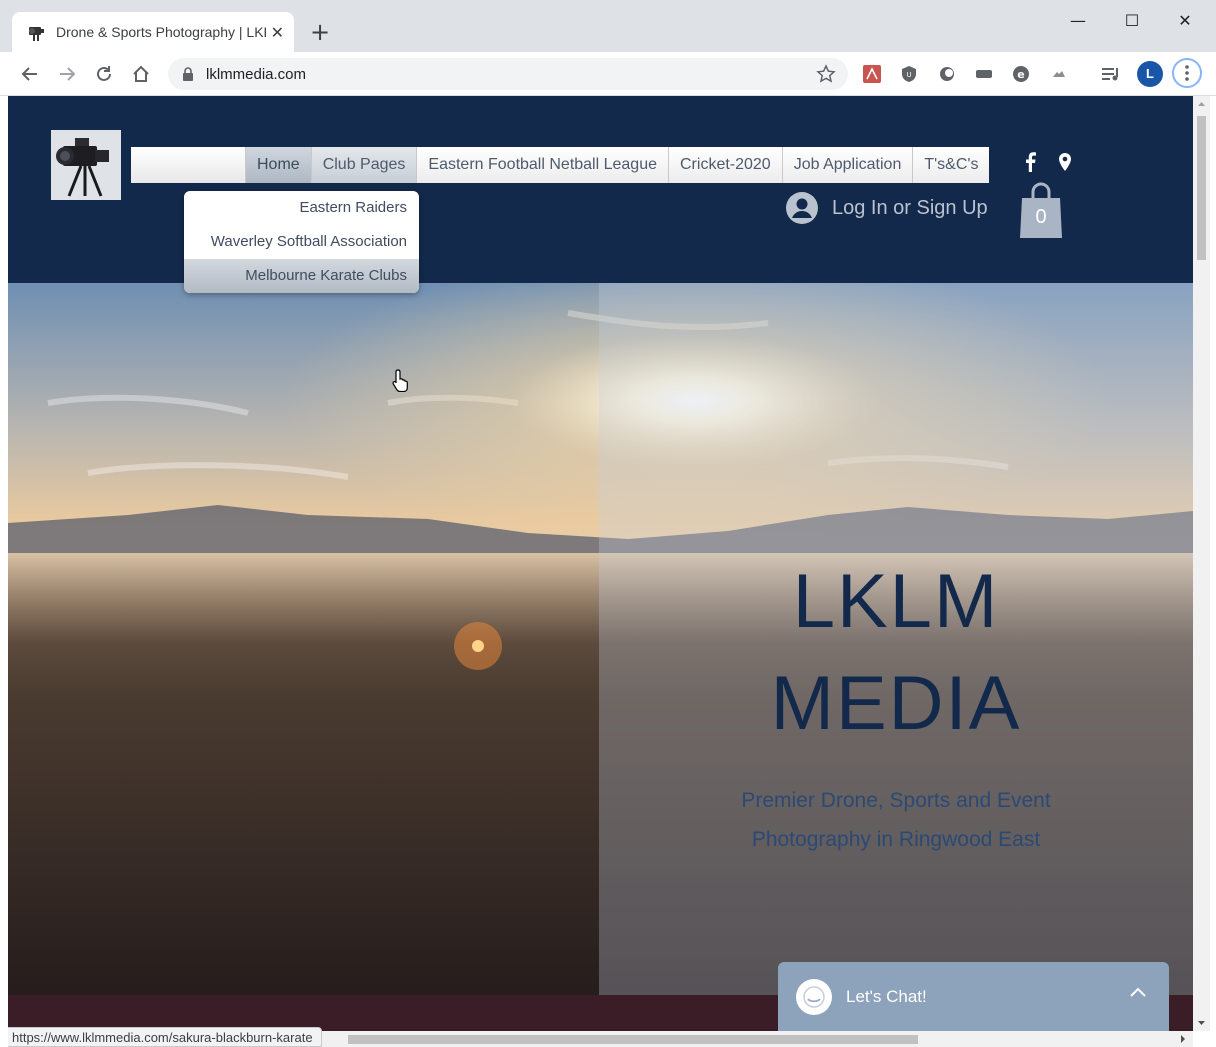  I want to click on vertical-scrollbar, so click(1201, 563).